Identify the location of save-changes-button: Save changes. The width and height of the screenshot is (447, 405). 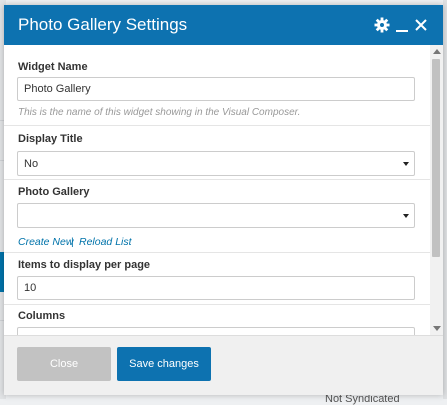
(164, 364).